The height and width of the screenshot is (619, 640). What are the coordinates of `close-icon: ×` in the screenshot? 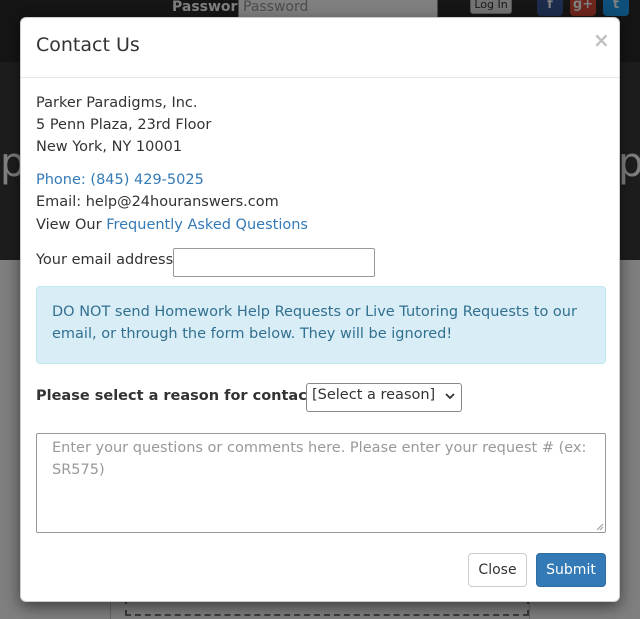 It's located at (601, 40).